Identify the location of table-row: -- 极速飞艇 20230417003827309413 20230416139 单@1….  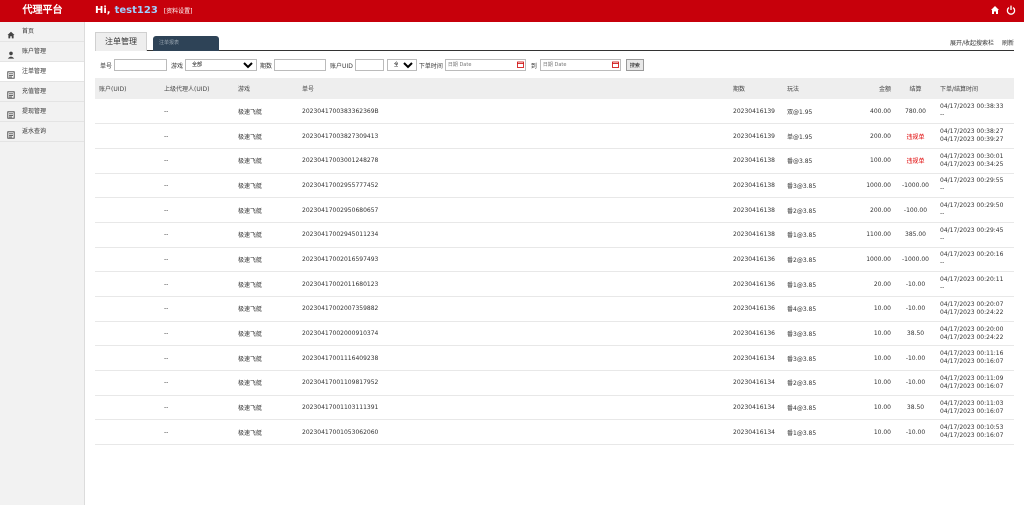
(554, 136).